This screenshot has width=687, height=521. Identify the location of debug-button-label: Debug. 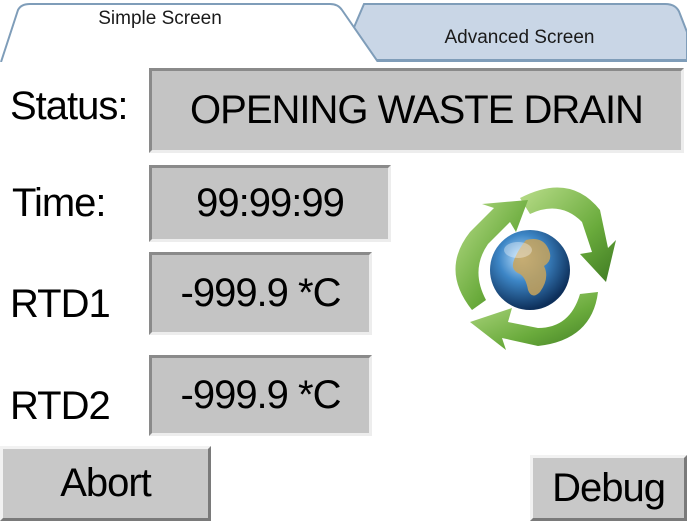
(609, 487).